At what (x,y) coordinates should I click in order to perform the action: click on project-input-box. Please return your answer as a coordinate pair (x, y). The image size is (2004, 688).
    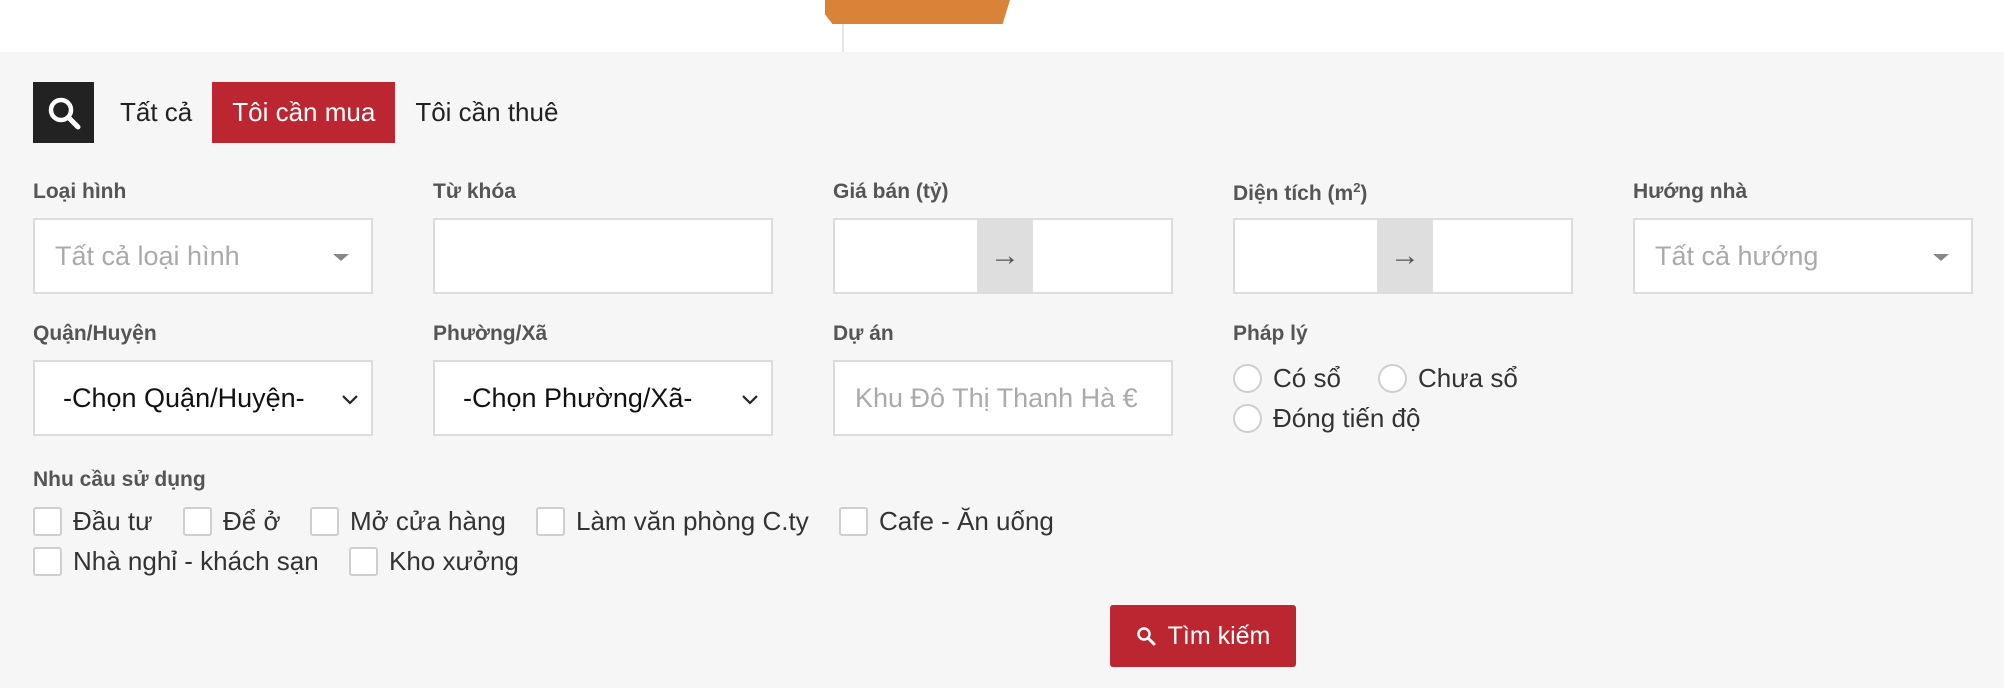
    Looking at the image, I should click on (1003, 398).